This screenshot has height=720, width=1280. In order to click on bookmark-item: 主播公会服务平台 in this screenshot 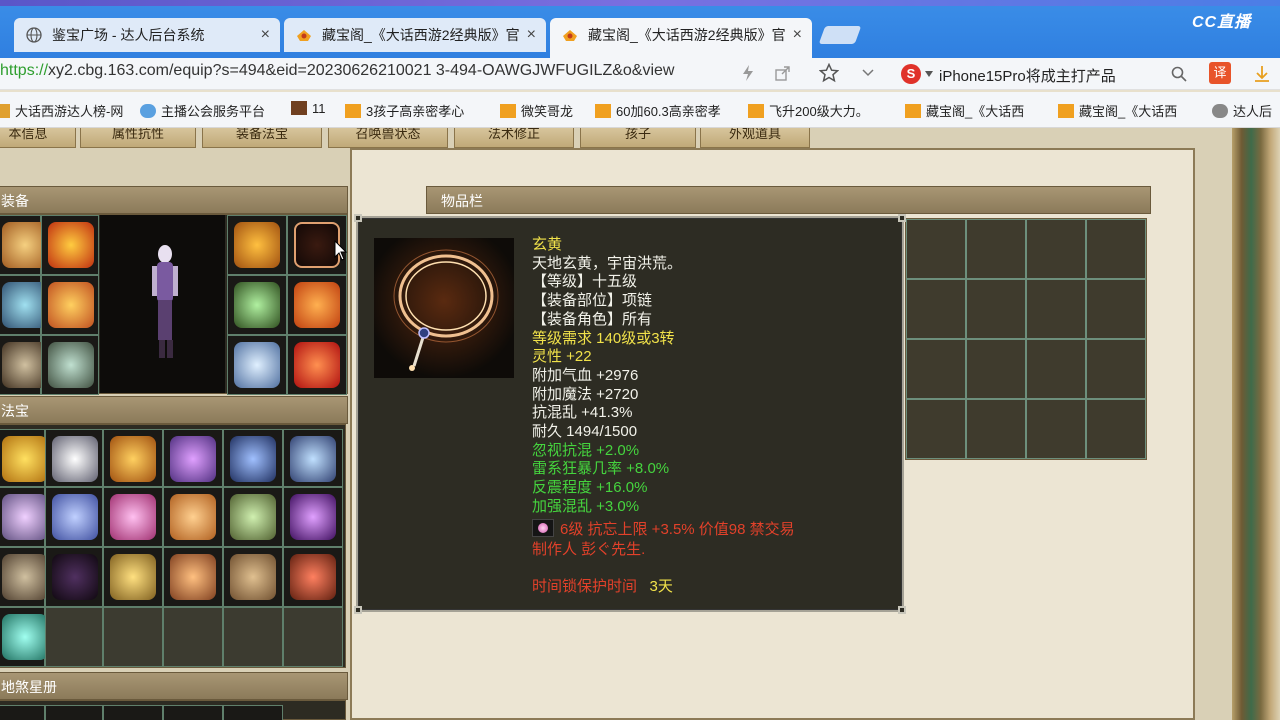, I will do `click(202, 110)`.